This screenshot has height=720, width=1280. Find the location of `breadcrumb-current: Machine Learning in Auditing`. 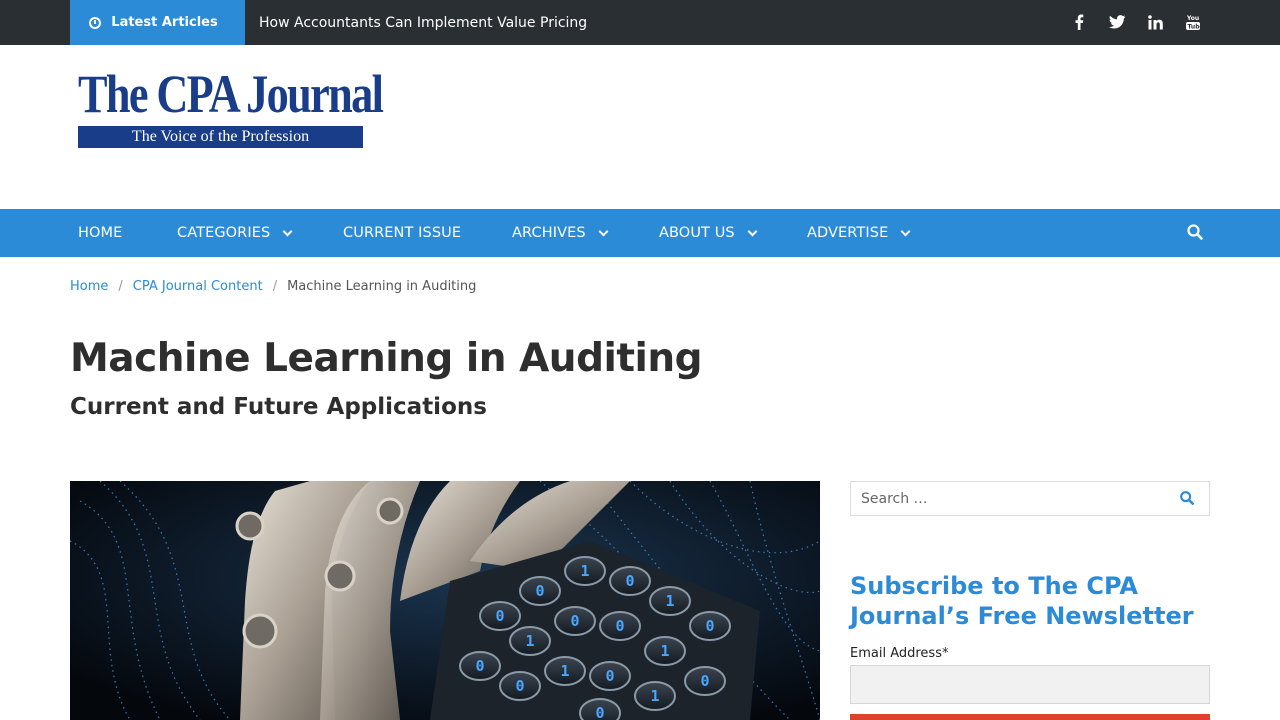

breadcrumb-current: Machine Learning in Auditing is located at coordinates (382, 286).